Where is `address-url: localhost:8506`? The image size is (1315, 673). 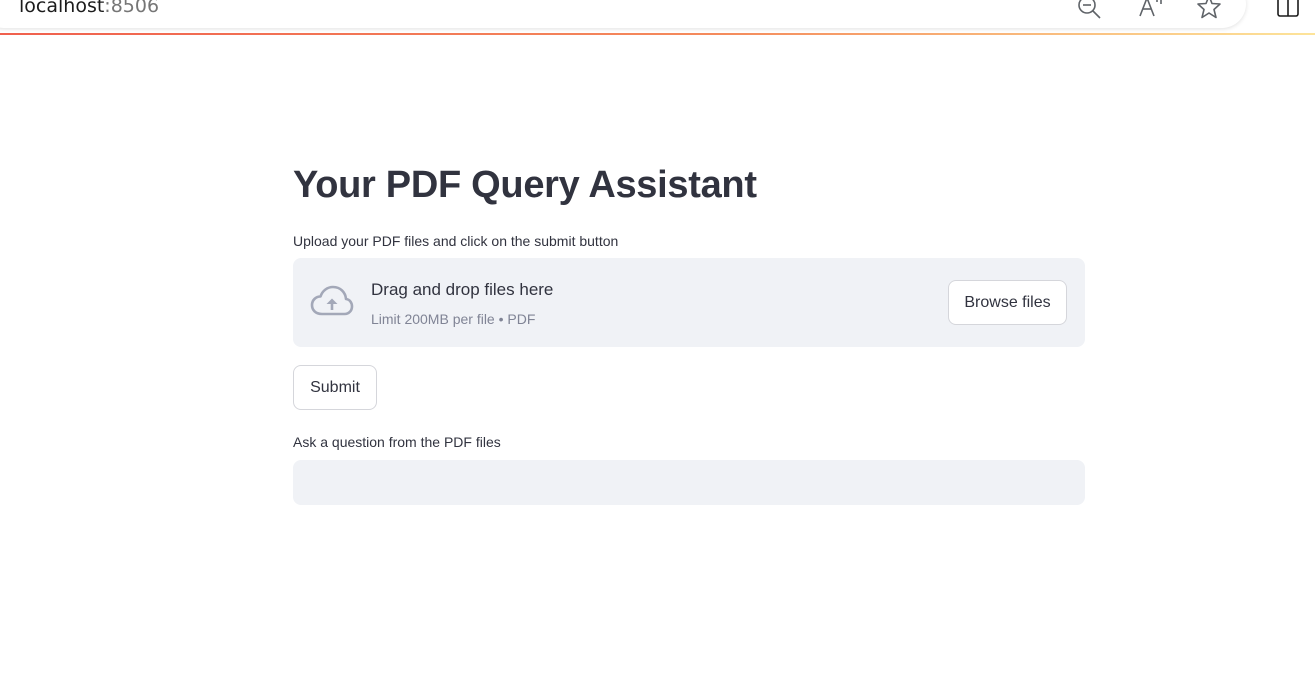
address-url: localhost:8506 is located at coordinates (89, 9).